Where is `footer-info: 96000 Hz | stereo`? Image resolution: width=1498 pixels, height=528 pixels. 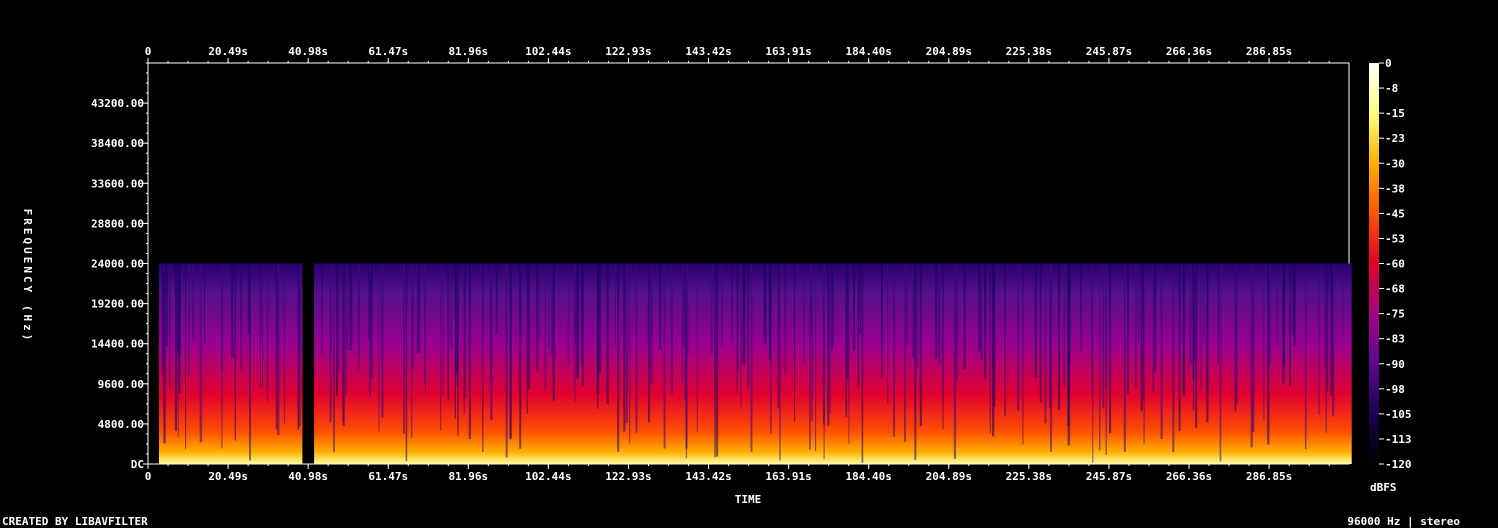
footer-info: 96000 Hz | stereo is located at coordinates (1403, 521).